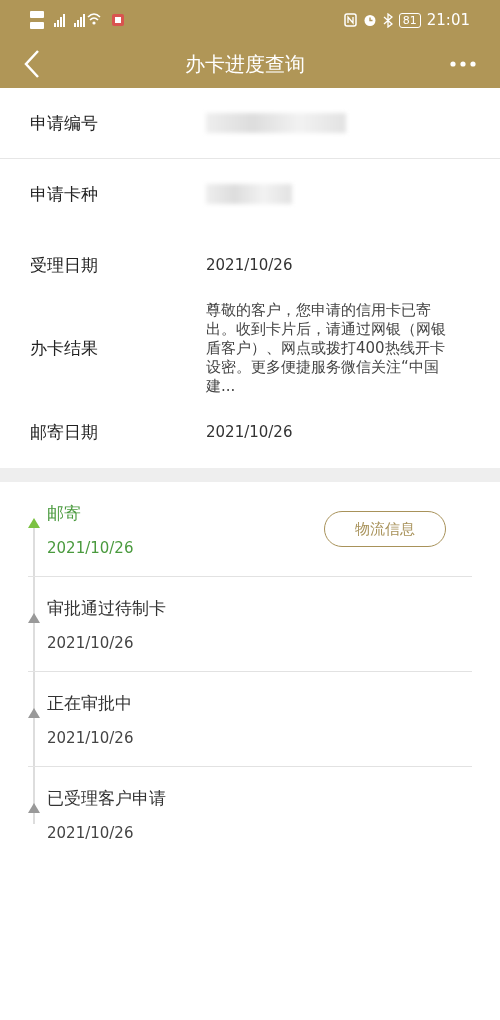 The image size is (500, 1020). Describe the element at coordinates (64, 348) in the screenshot. I see `field-label: 办卡结果` at that location.